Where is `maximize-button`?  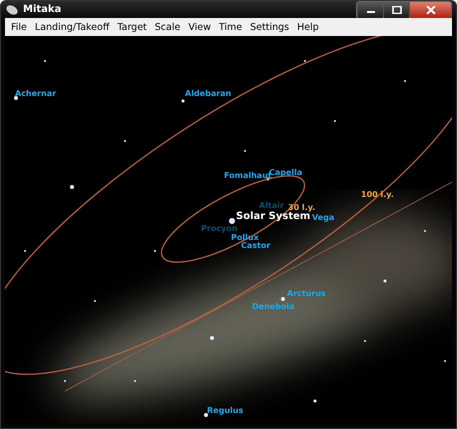 maximize-button is located at coordinates (396, 10).